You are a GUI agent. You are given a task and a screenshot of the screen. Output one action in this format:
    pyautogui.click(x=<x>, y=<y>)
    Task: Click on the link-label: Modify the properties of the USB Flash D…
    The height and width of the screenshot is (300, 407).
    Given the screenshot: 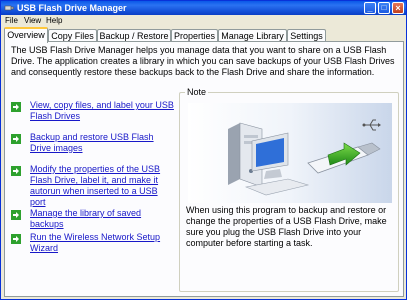 What is the action you would take?
    pyautogui.click(x=102, y=186)
    